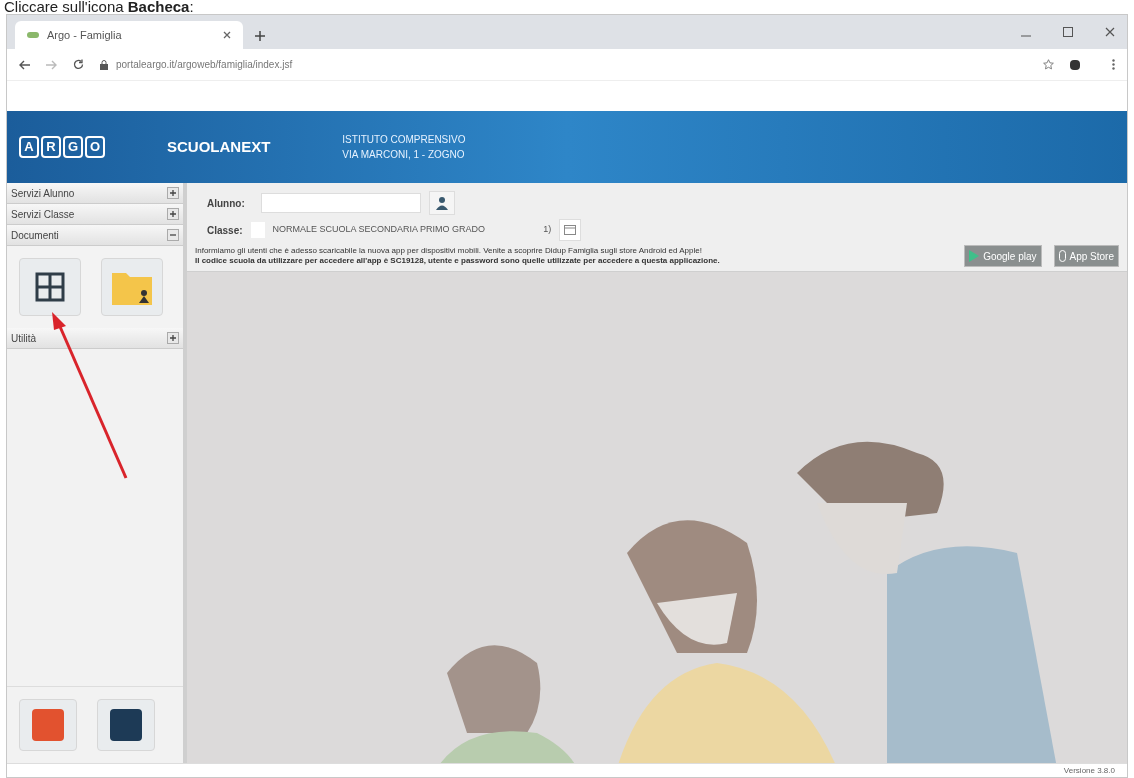  Describe the element at coordinates (1089, 770) in the screenshot. I see `version-text: Versione 3.8.0` at that location.